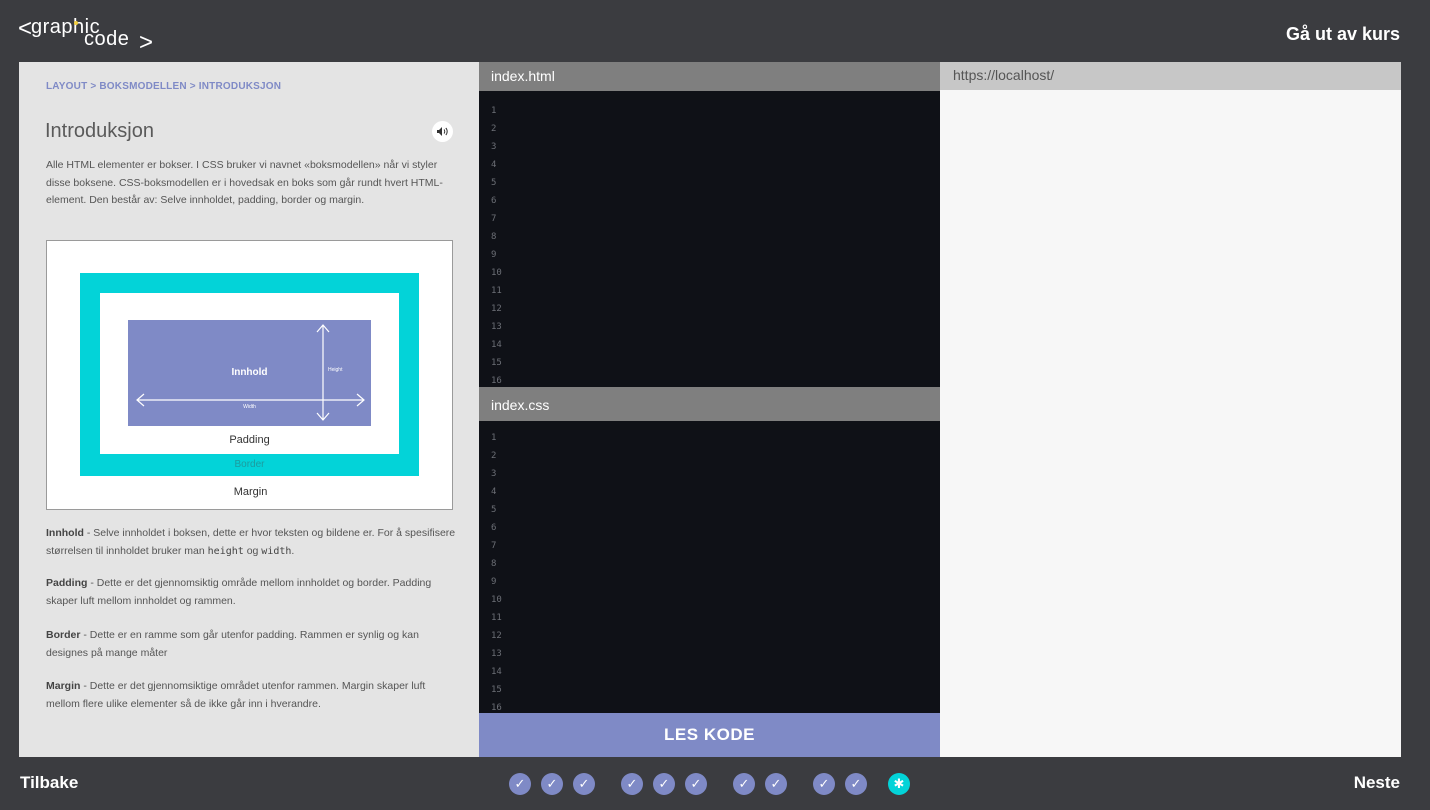 The height and width of the screenshot is (810, 1430). What do you see at coordinates (250, 492) in the screenshot?
I see `diagram-label-margin: Margin` at bounding box center [250, 492].